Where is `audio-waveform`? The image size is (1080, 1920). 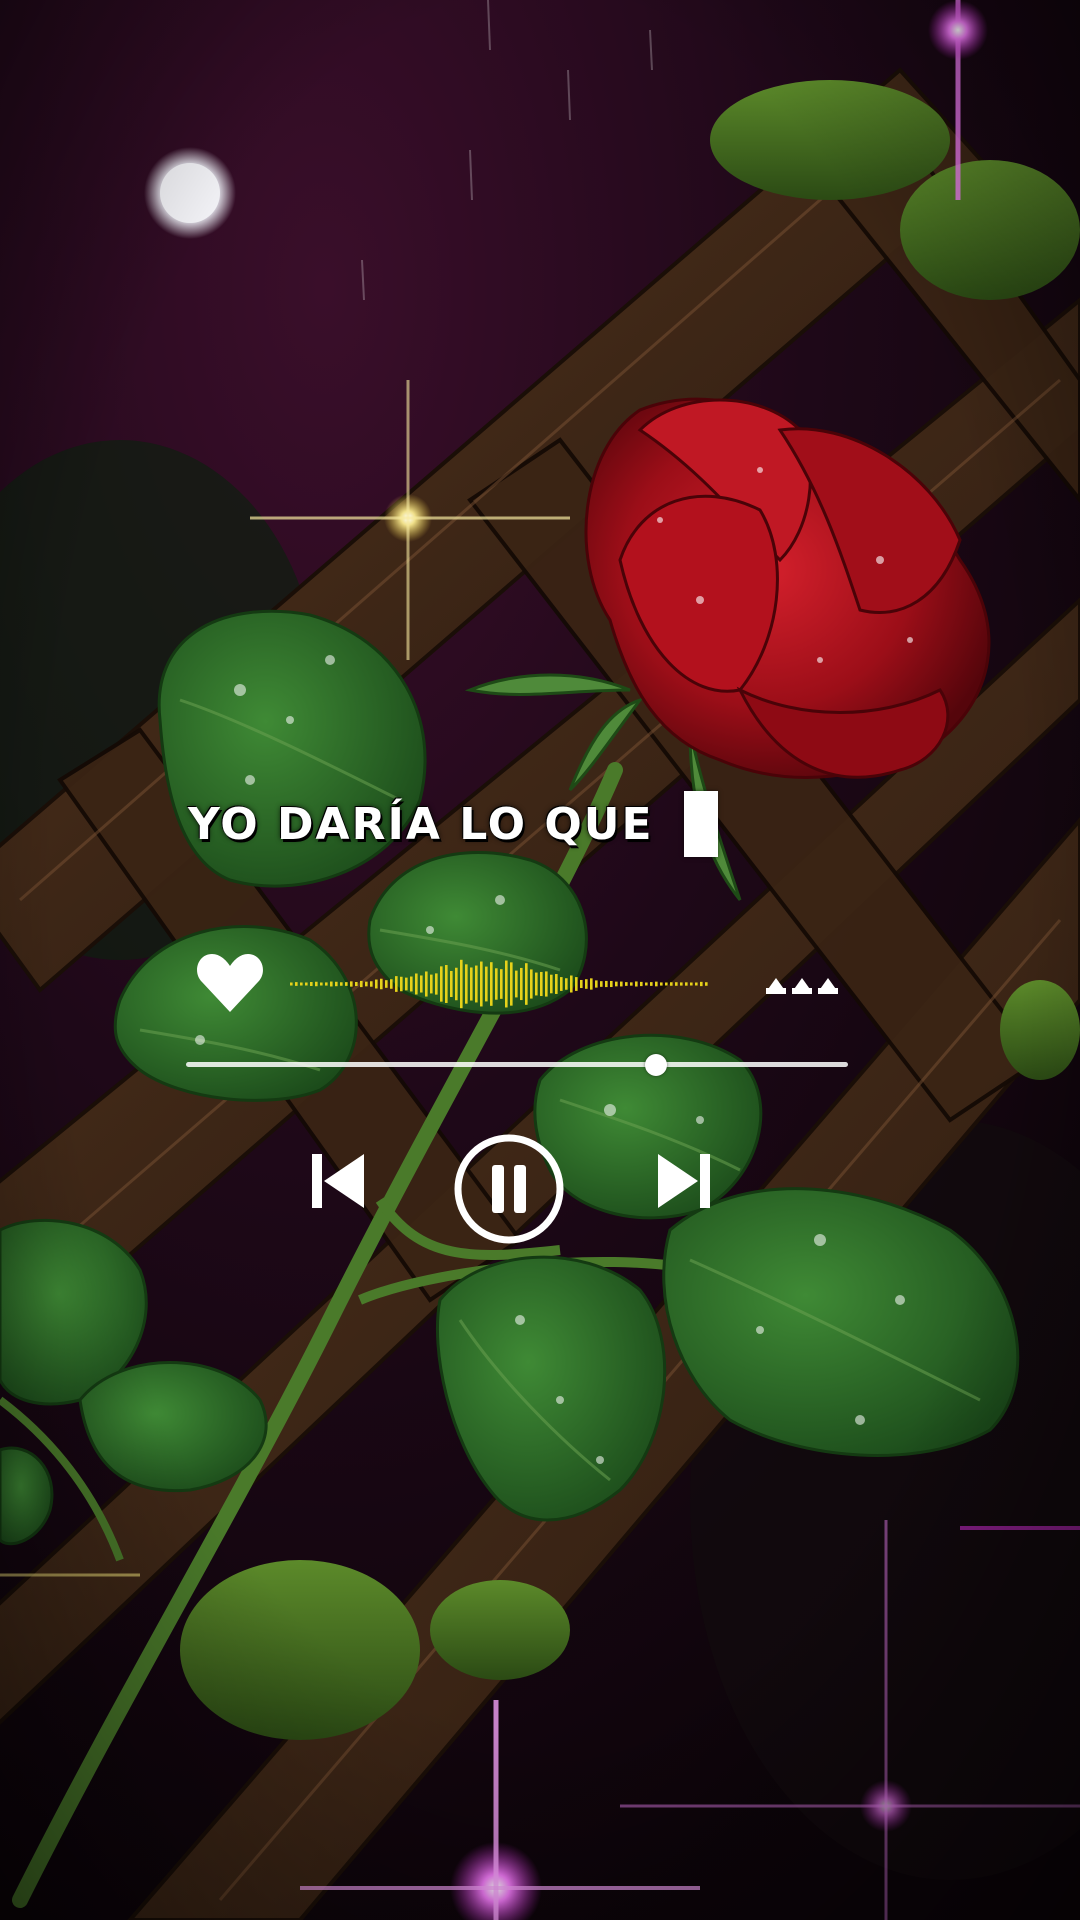
audio-waveform is located at coordinates (499, 984).